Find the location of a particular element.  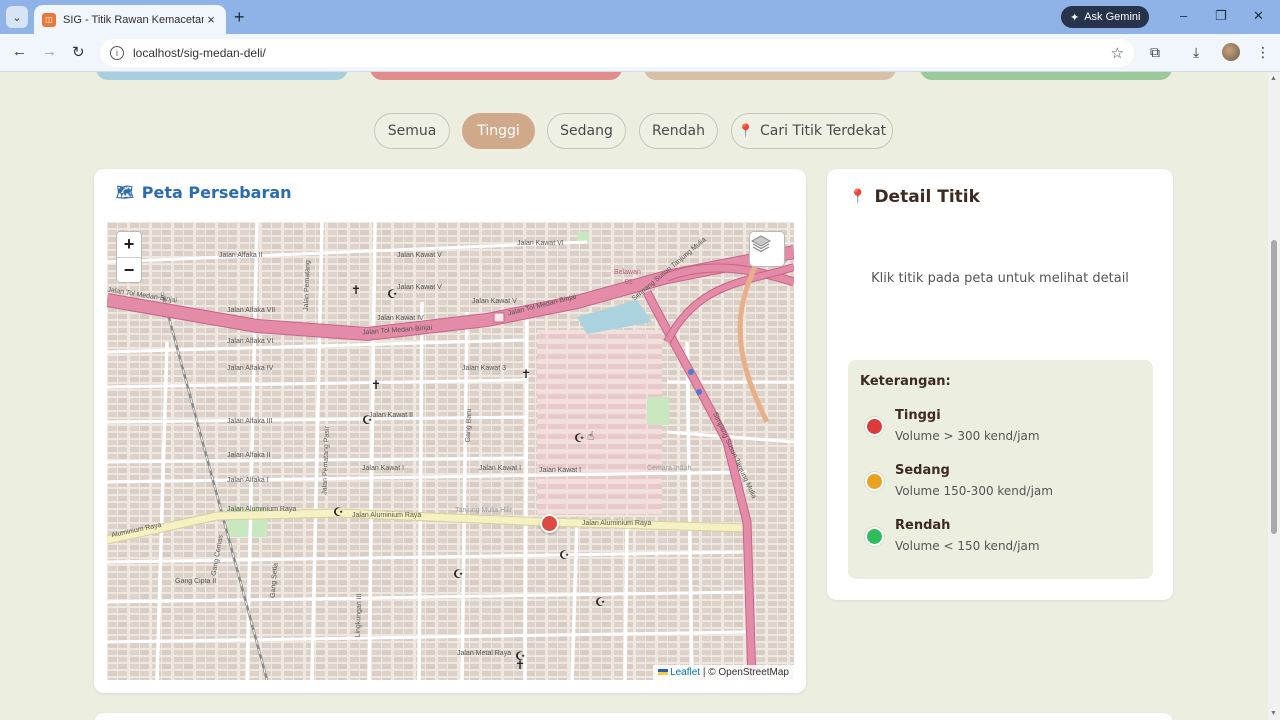

legend-title: Keterangan: is located at coordinates (905, 381).